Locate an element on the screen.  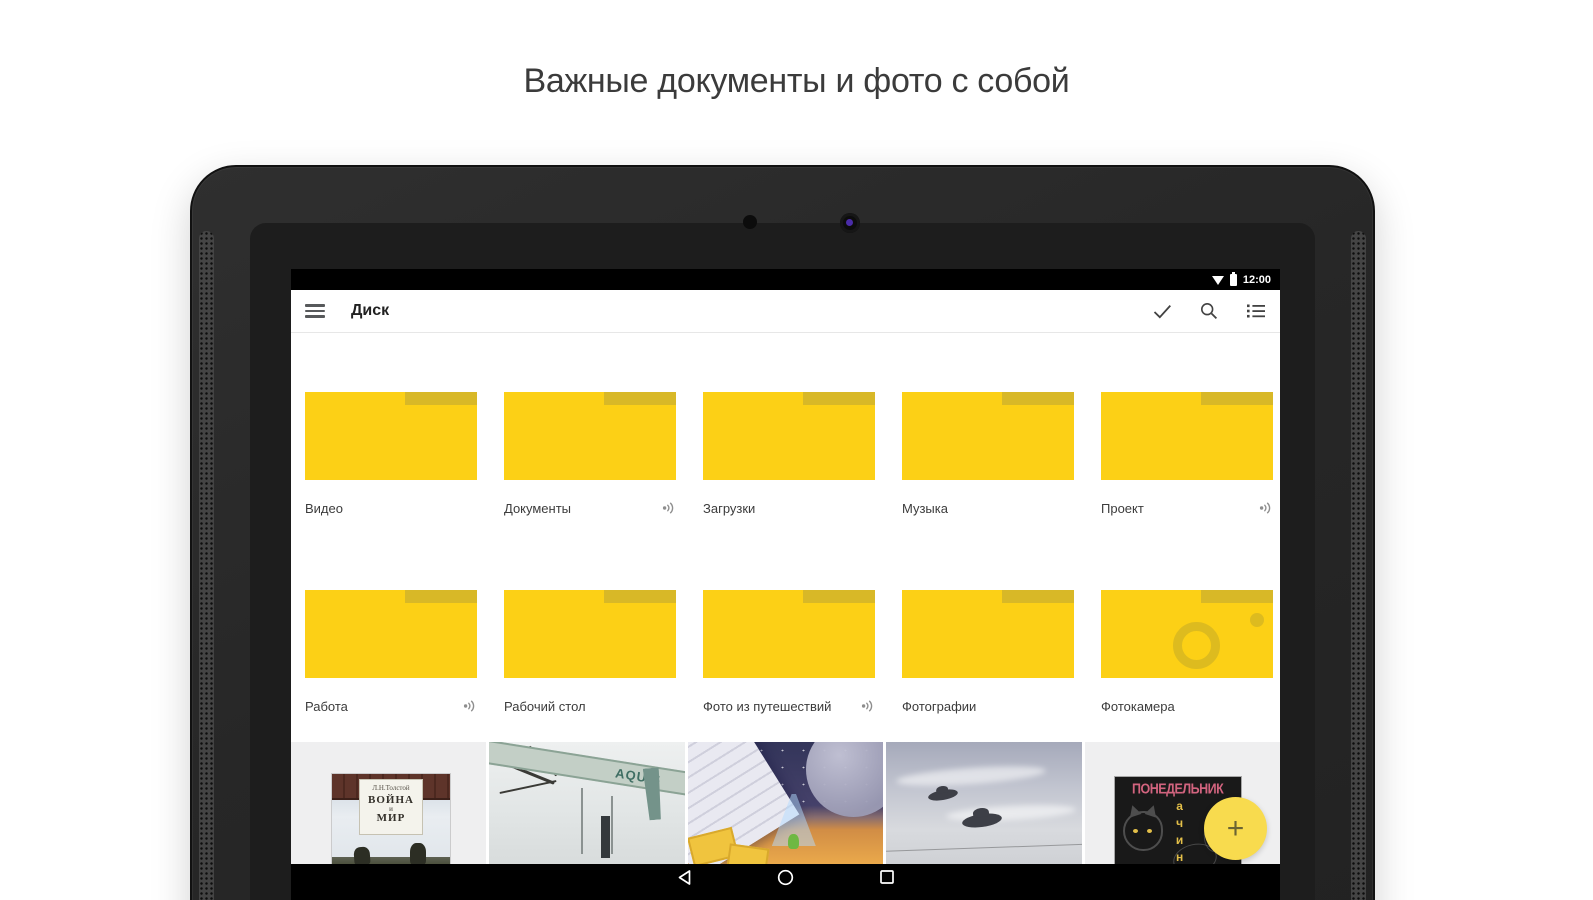
folder-cell: Видео is located at coordinates (391, 454).